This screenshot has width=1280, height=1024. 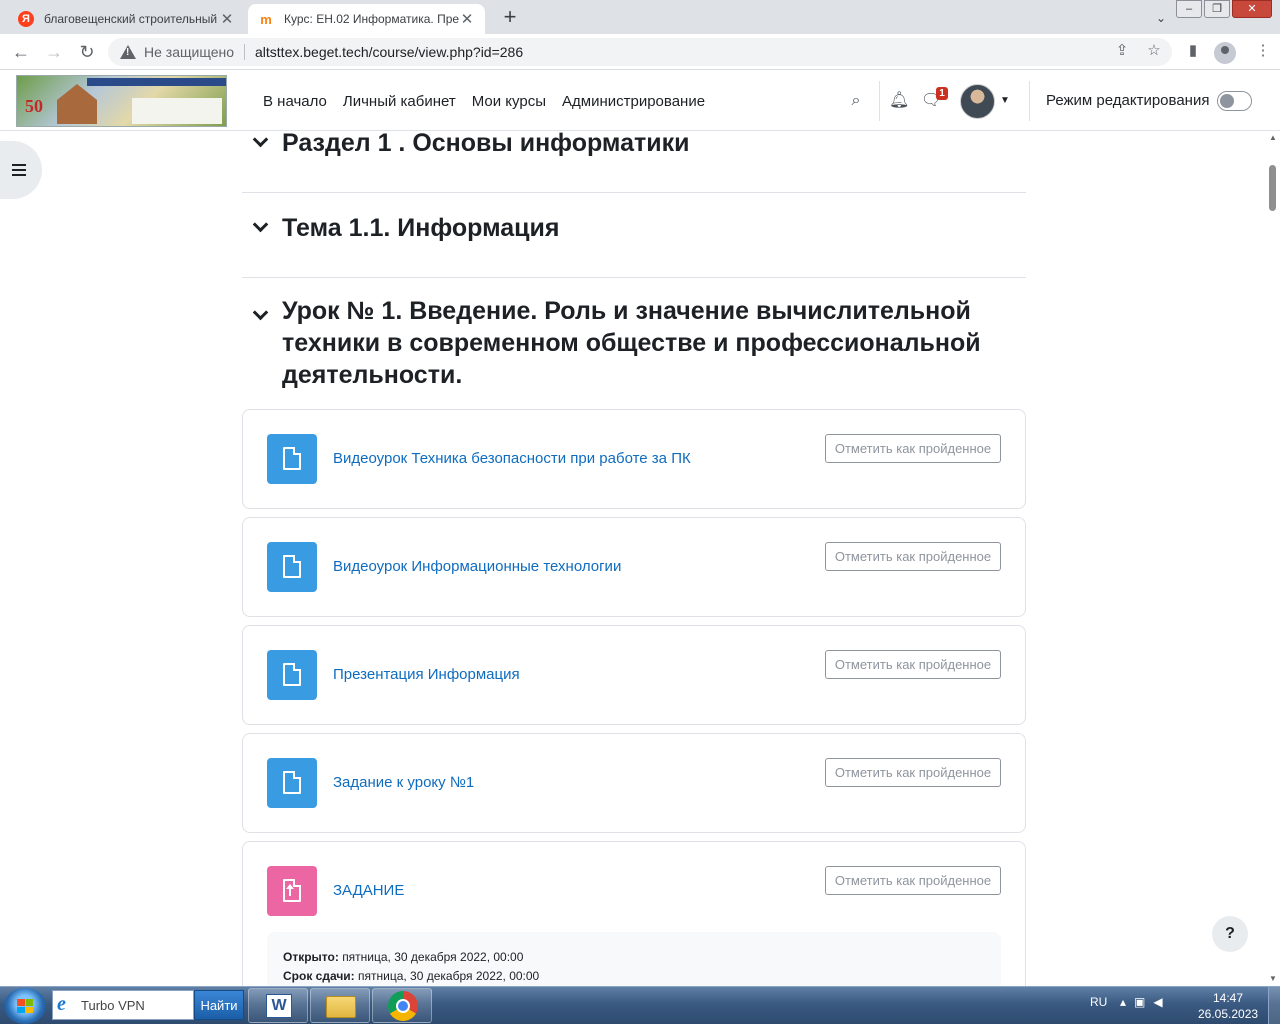 I want to click on chevron-down-icon: ▼, so click(x=1005, y=101).